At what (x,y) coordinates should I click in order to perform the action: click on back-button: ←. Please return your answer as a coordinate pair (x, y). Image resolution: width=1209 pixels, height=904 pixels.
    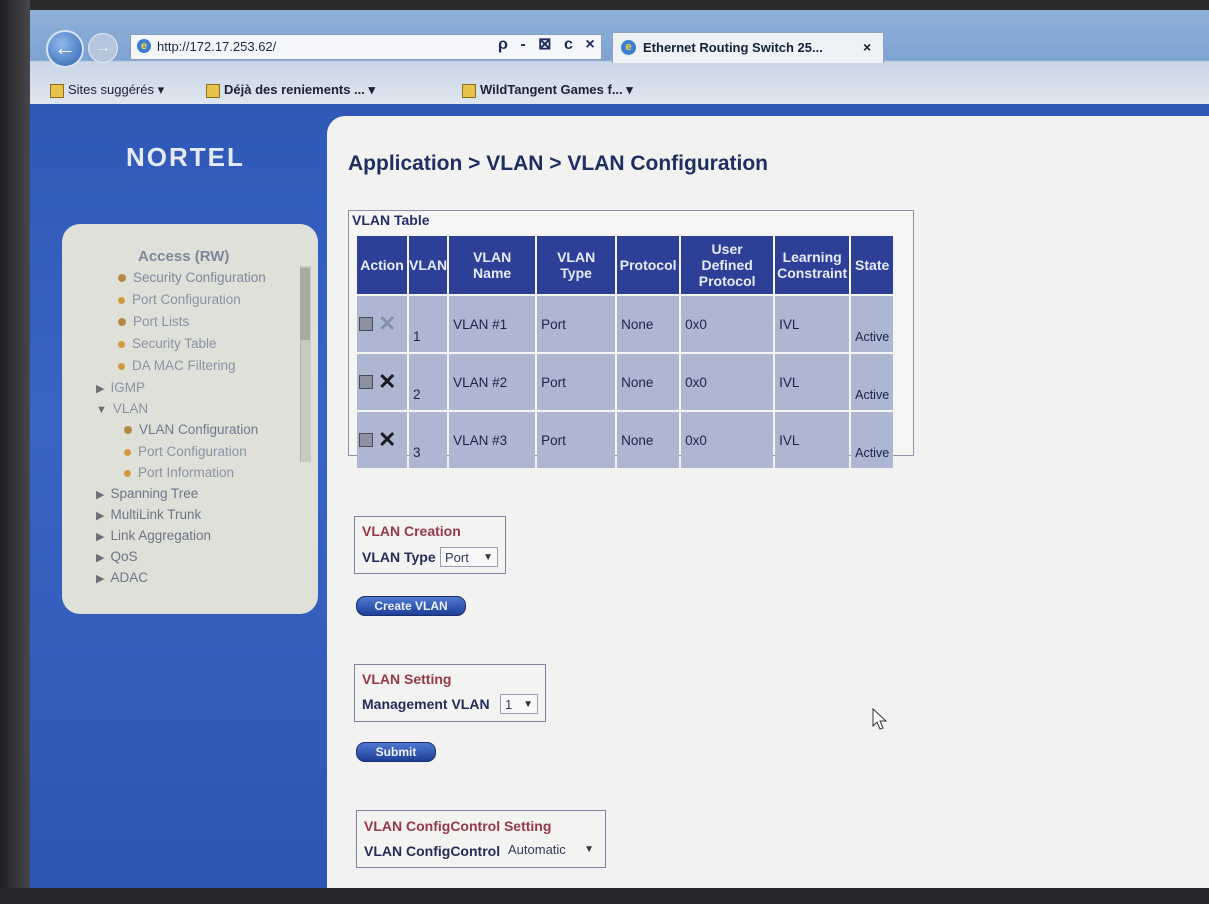
    Looking at the image, I should click on (65, 49).